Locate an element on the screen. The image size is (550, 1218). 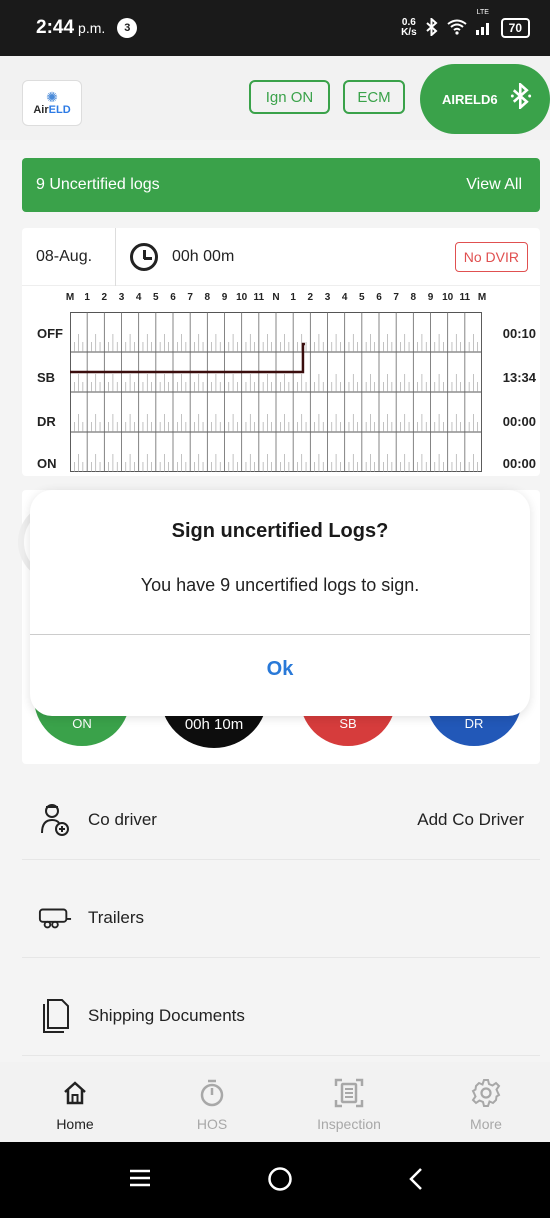
inspection-icon is located at coordinates (349, 1093).